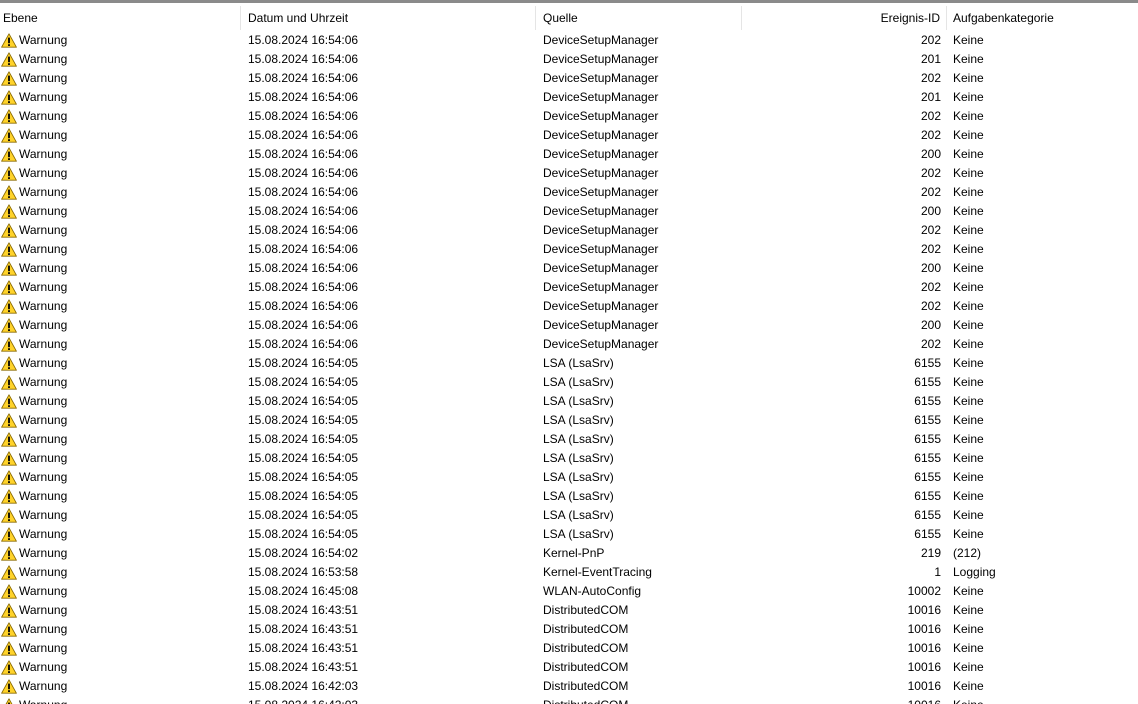  Describe the element at coordinates (120, 18) in the screenshot. I see `column-header-level: Ebene` at that location.